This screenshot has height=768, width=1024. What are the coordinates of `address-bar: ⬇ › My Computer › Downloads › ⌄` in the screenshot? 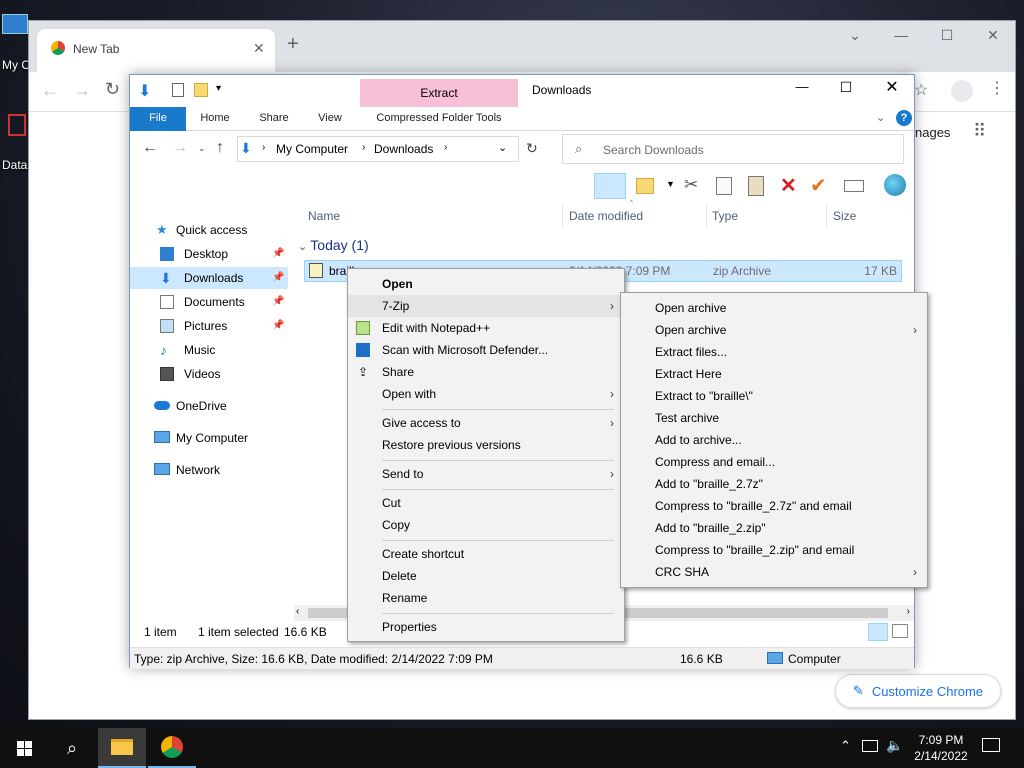 It's located at (378, 149).